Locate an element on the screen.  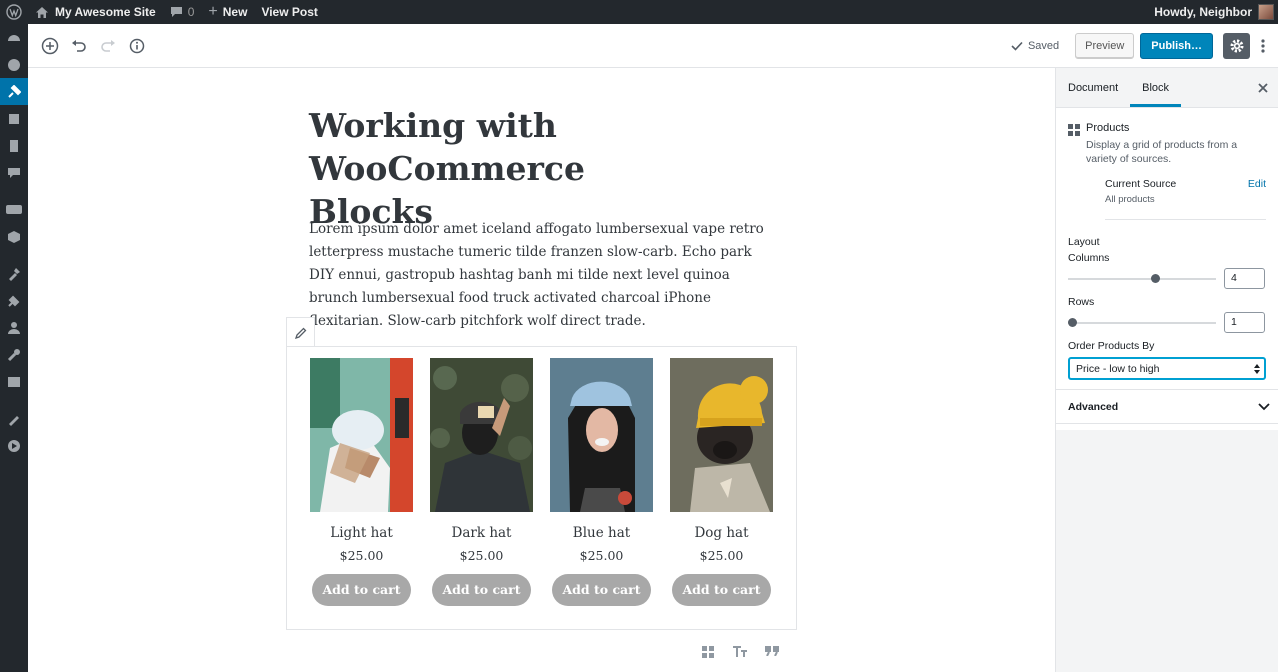
rows-label: Rows is located at coordinates (1081, 302).